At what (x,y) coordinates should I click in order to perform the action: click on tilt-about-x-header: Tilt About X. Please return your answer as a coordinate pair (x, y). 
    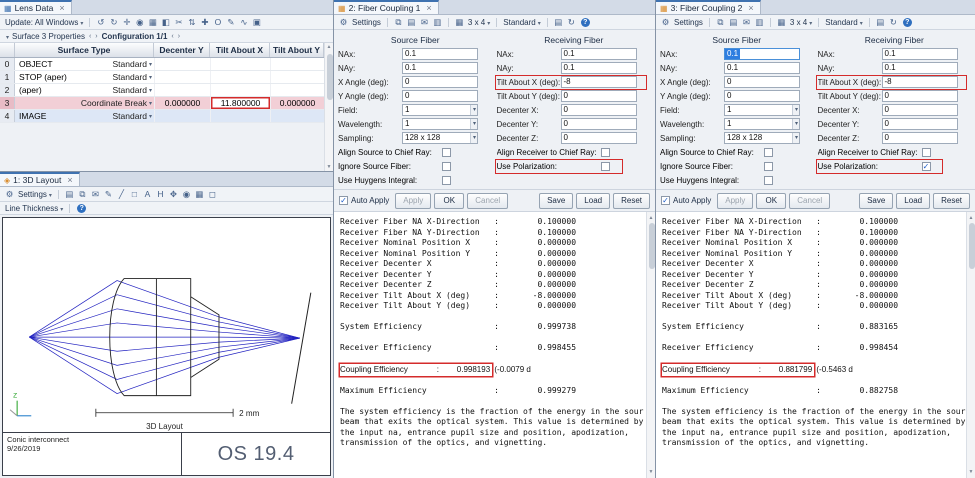
    Looking at the image, I should click on (240, 50).